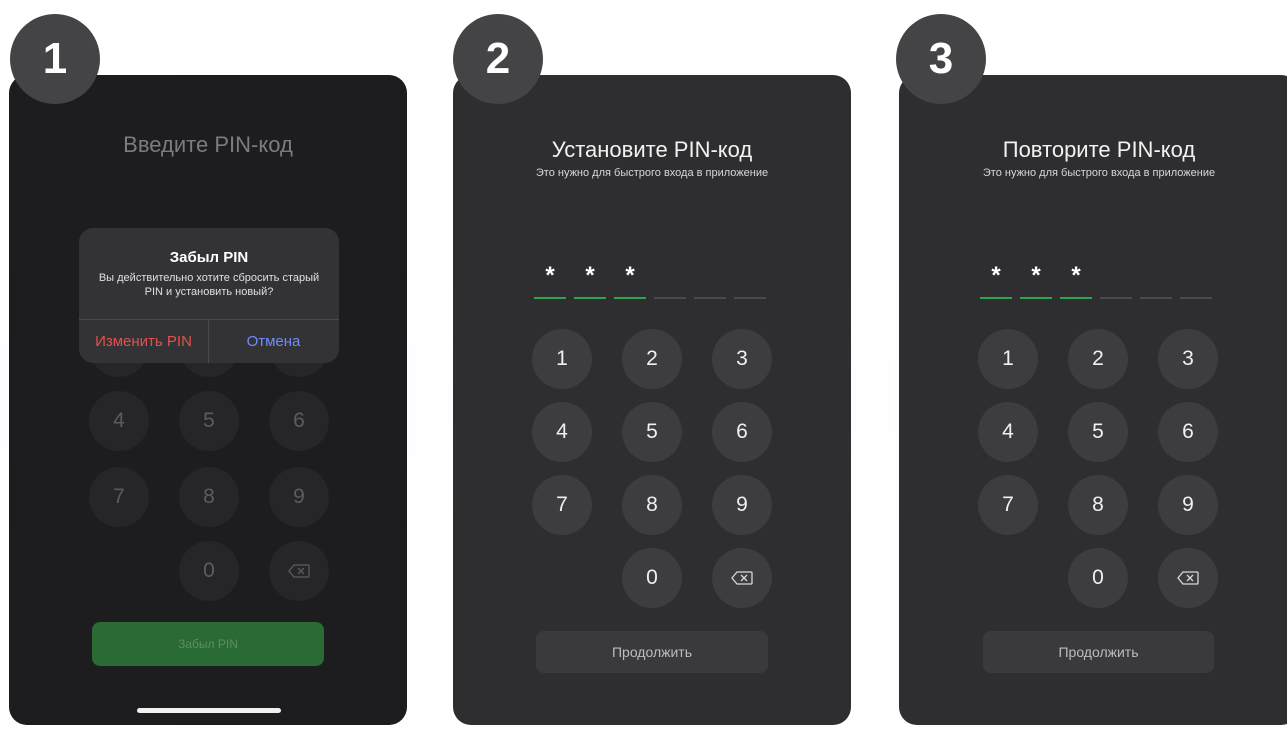 The width and height of the screenshot is (1287, 730). Describe the element at coordinates (208, 644) in the screenshot. I see `forgot-pin-button: Забыл PIN` at that location.